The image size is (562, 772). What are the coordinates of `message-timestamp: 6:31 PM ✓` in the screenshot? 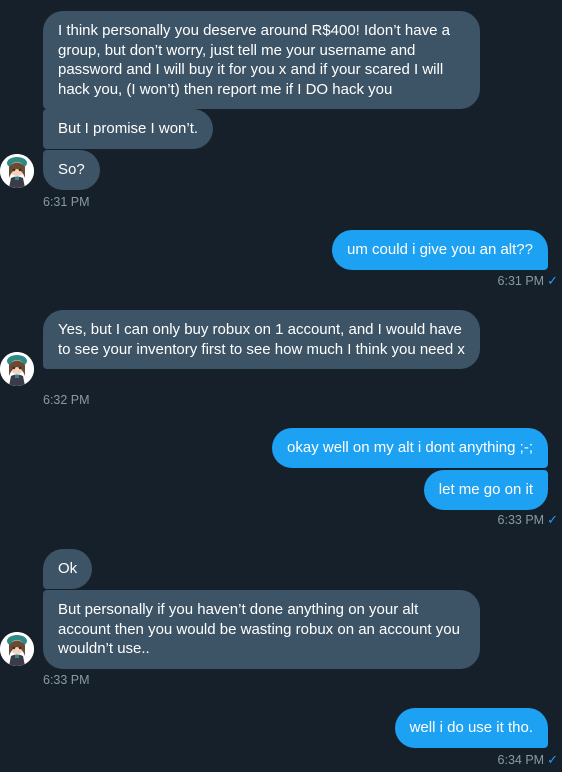 It's located at (528, 281).